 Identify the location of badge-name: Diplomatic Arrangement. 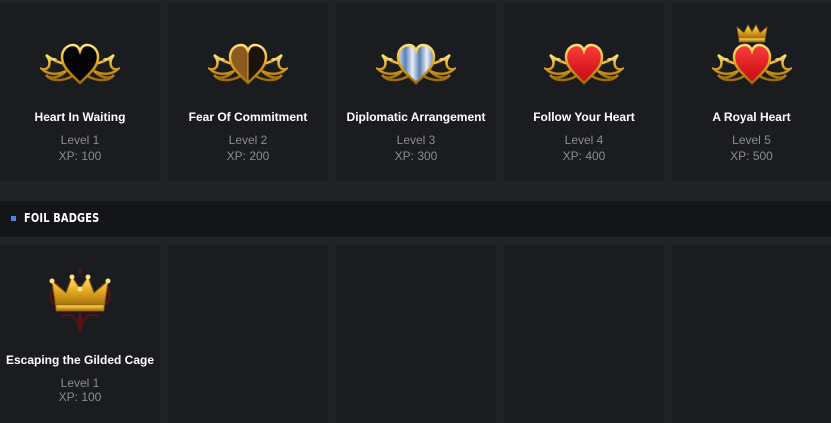
(416, 117).